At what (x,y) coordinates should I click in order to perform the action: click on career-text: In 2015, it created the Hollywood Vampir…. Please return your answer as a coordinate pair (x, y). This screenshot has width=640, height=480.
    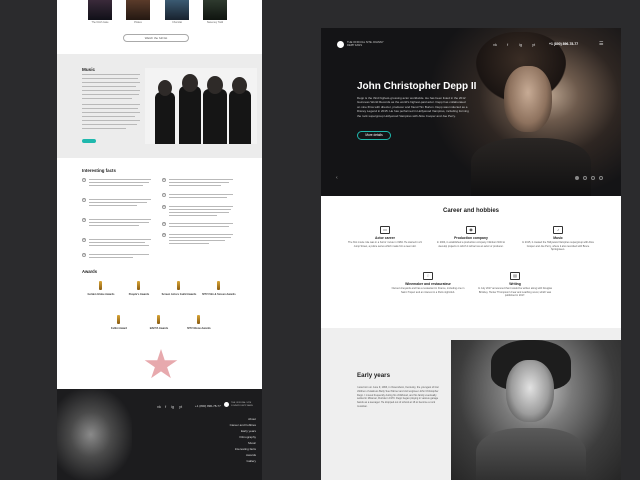
    Looking at the image, I should click on (558, 246).